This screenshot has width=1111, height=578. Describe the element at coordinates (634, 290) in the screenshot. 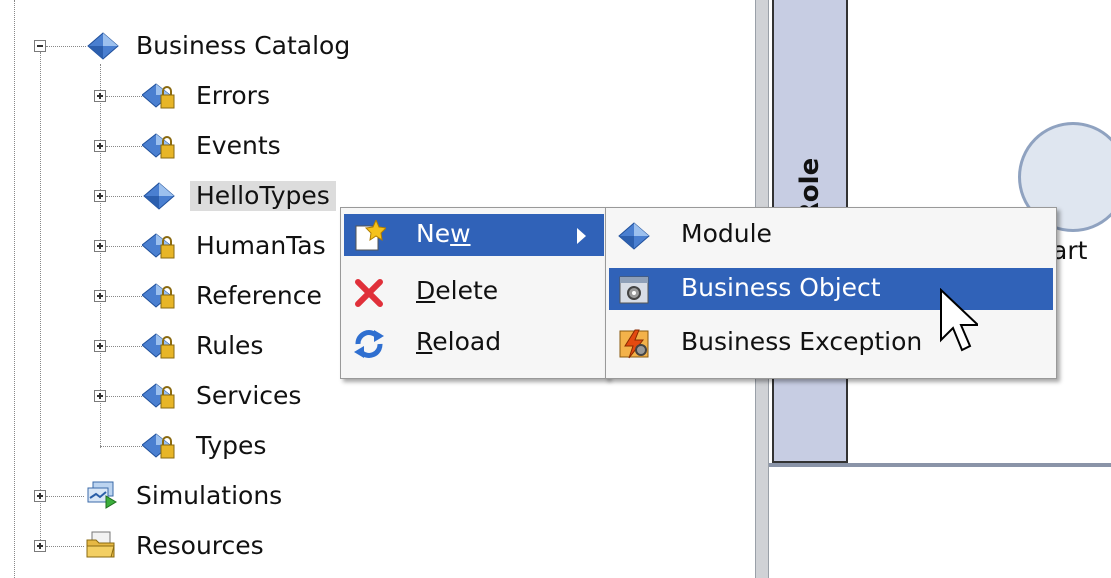

I see `business-object-icon` at that location.